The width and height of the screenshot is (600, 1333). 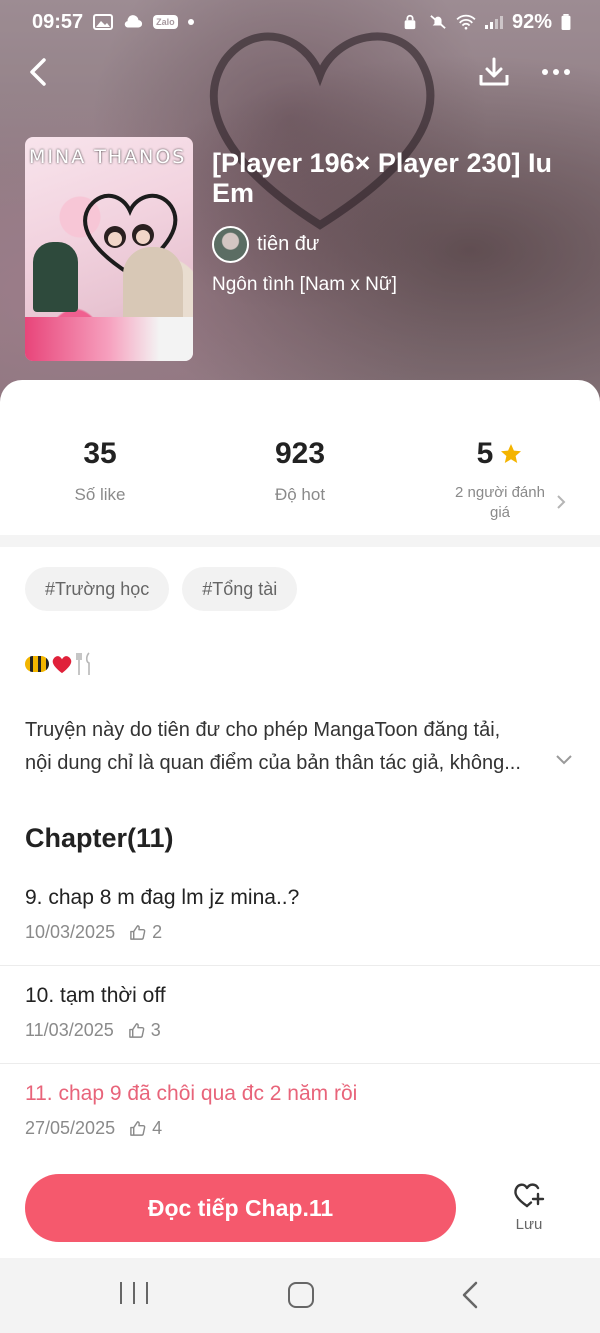 What do you see at coordinates (531, 21) in the screenshot?
I see `battery-percent: 92%` at bounding box center [531, 21].